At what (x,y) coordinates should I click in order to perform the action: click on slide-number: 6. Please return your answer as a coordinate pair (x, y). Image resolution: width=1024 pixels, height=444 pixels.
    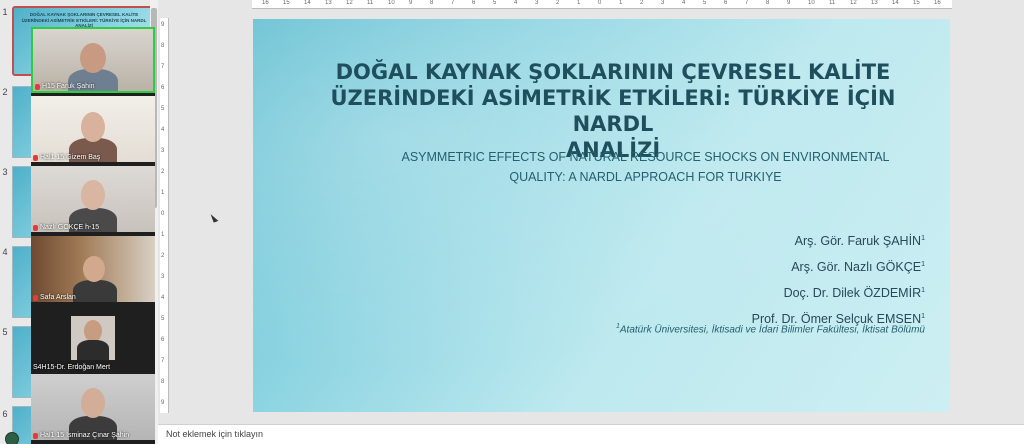
    Looking at the image, I should click on (5, 414).